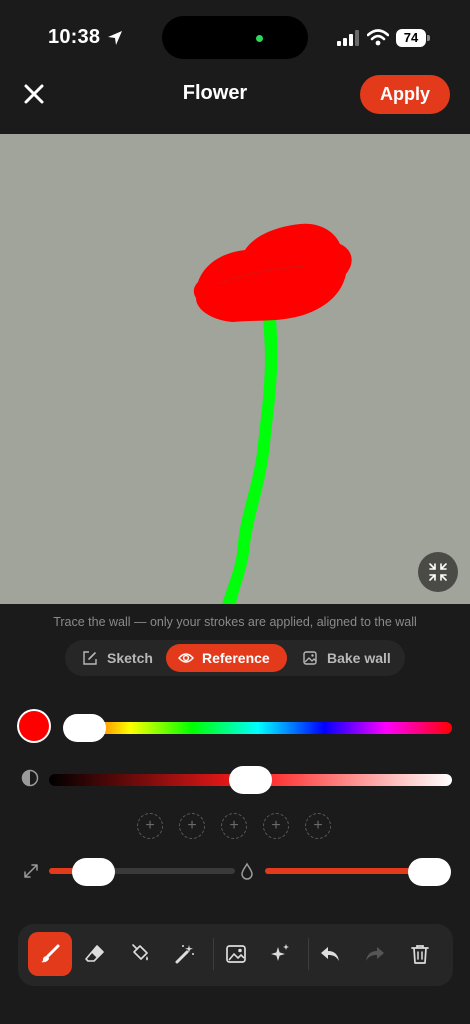  I want to click on brush-size-slider-thumb, so click(93, 872).